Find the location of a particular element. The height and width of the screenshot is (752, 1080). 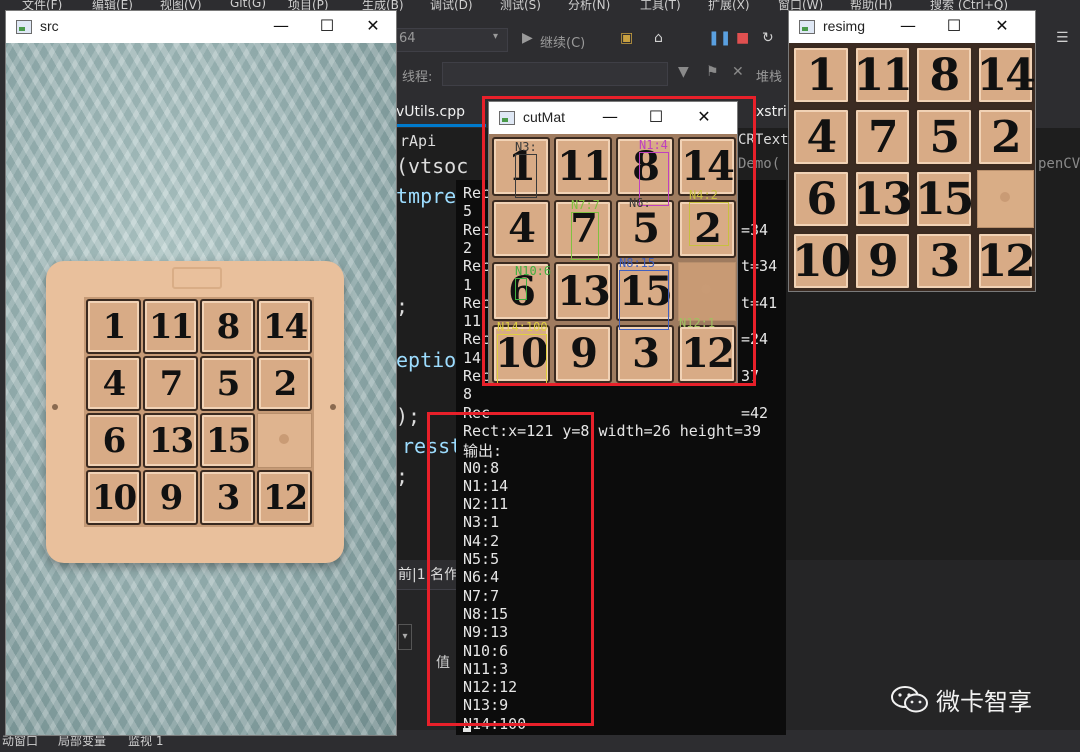

find-icon: ▣ is located at coordinates (626, 38).